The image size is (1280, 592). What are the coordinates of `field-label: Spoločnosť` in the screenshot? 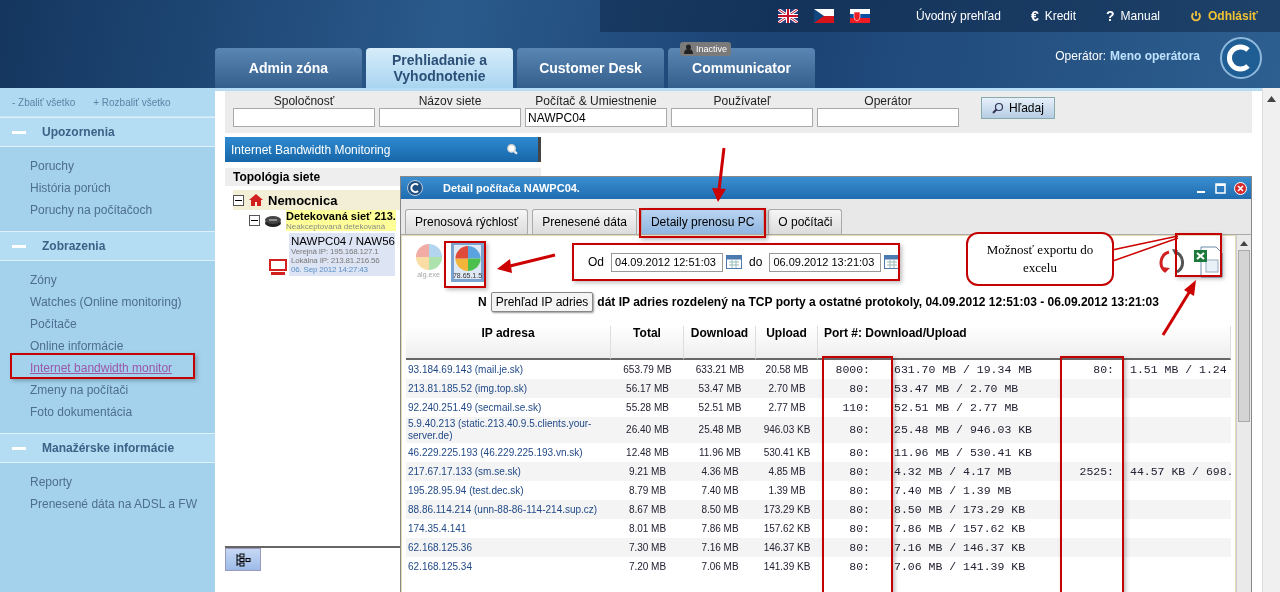 It's located at (304, 101).